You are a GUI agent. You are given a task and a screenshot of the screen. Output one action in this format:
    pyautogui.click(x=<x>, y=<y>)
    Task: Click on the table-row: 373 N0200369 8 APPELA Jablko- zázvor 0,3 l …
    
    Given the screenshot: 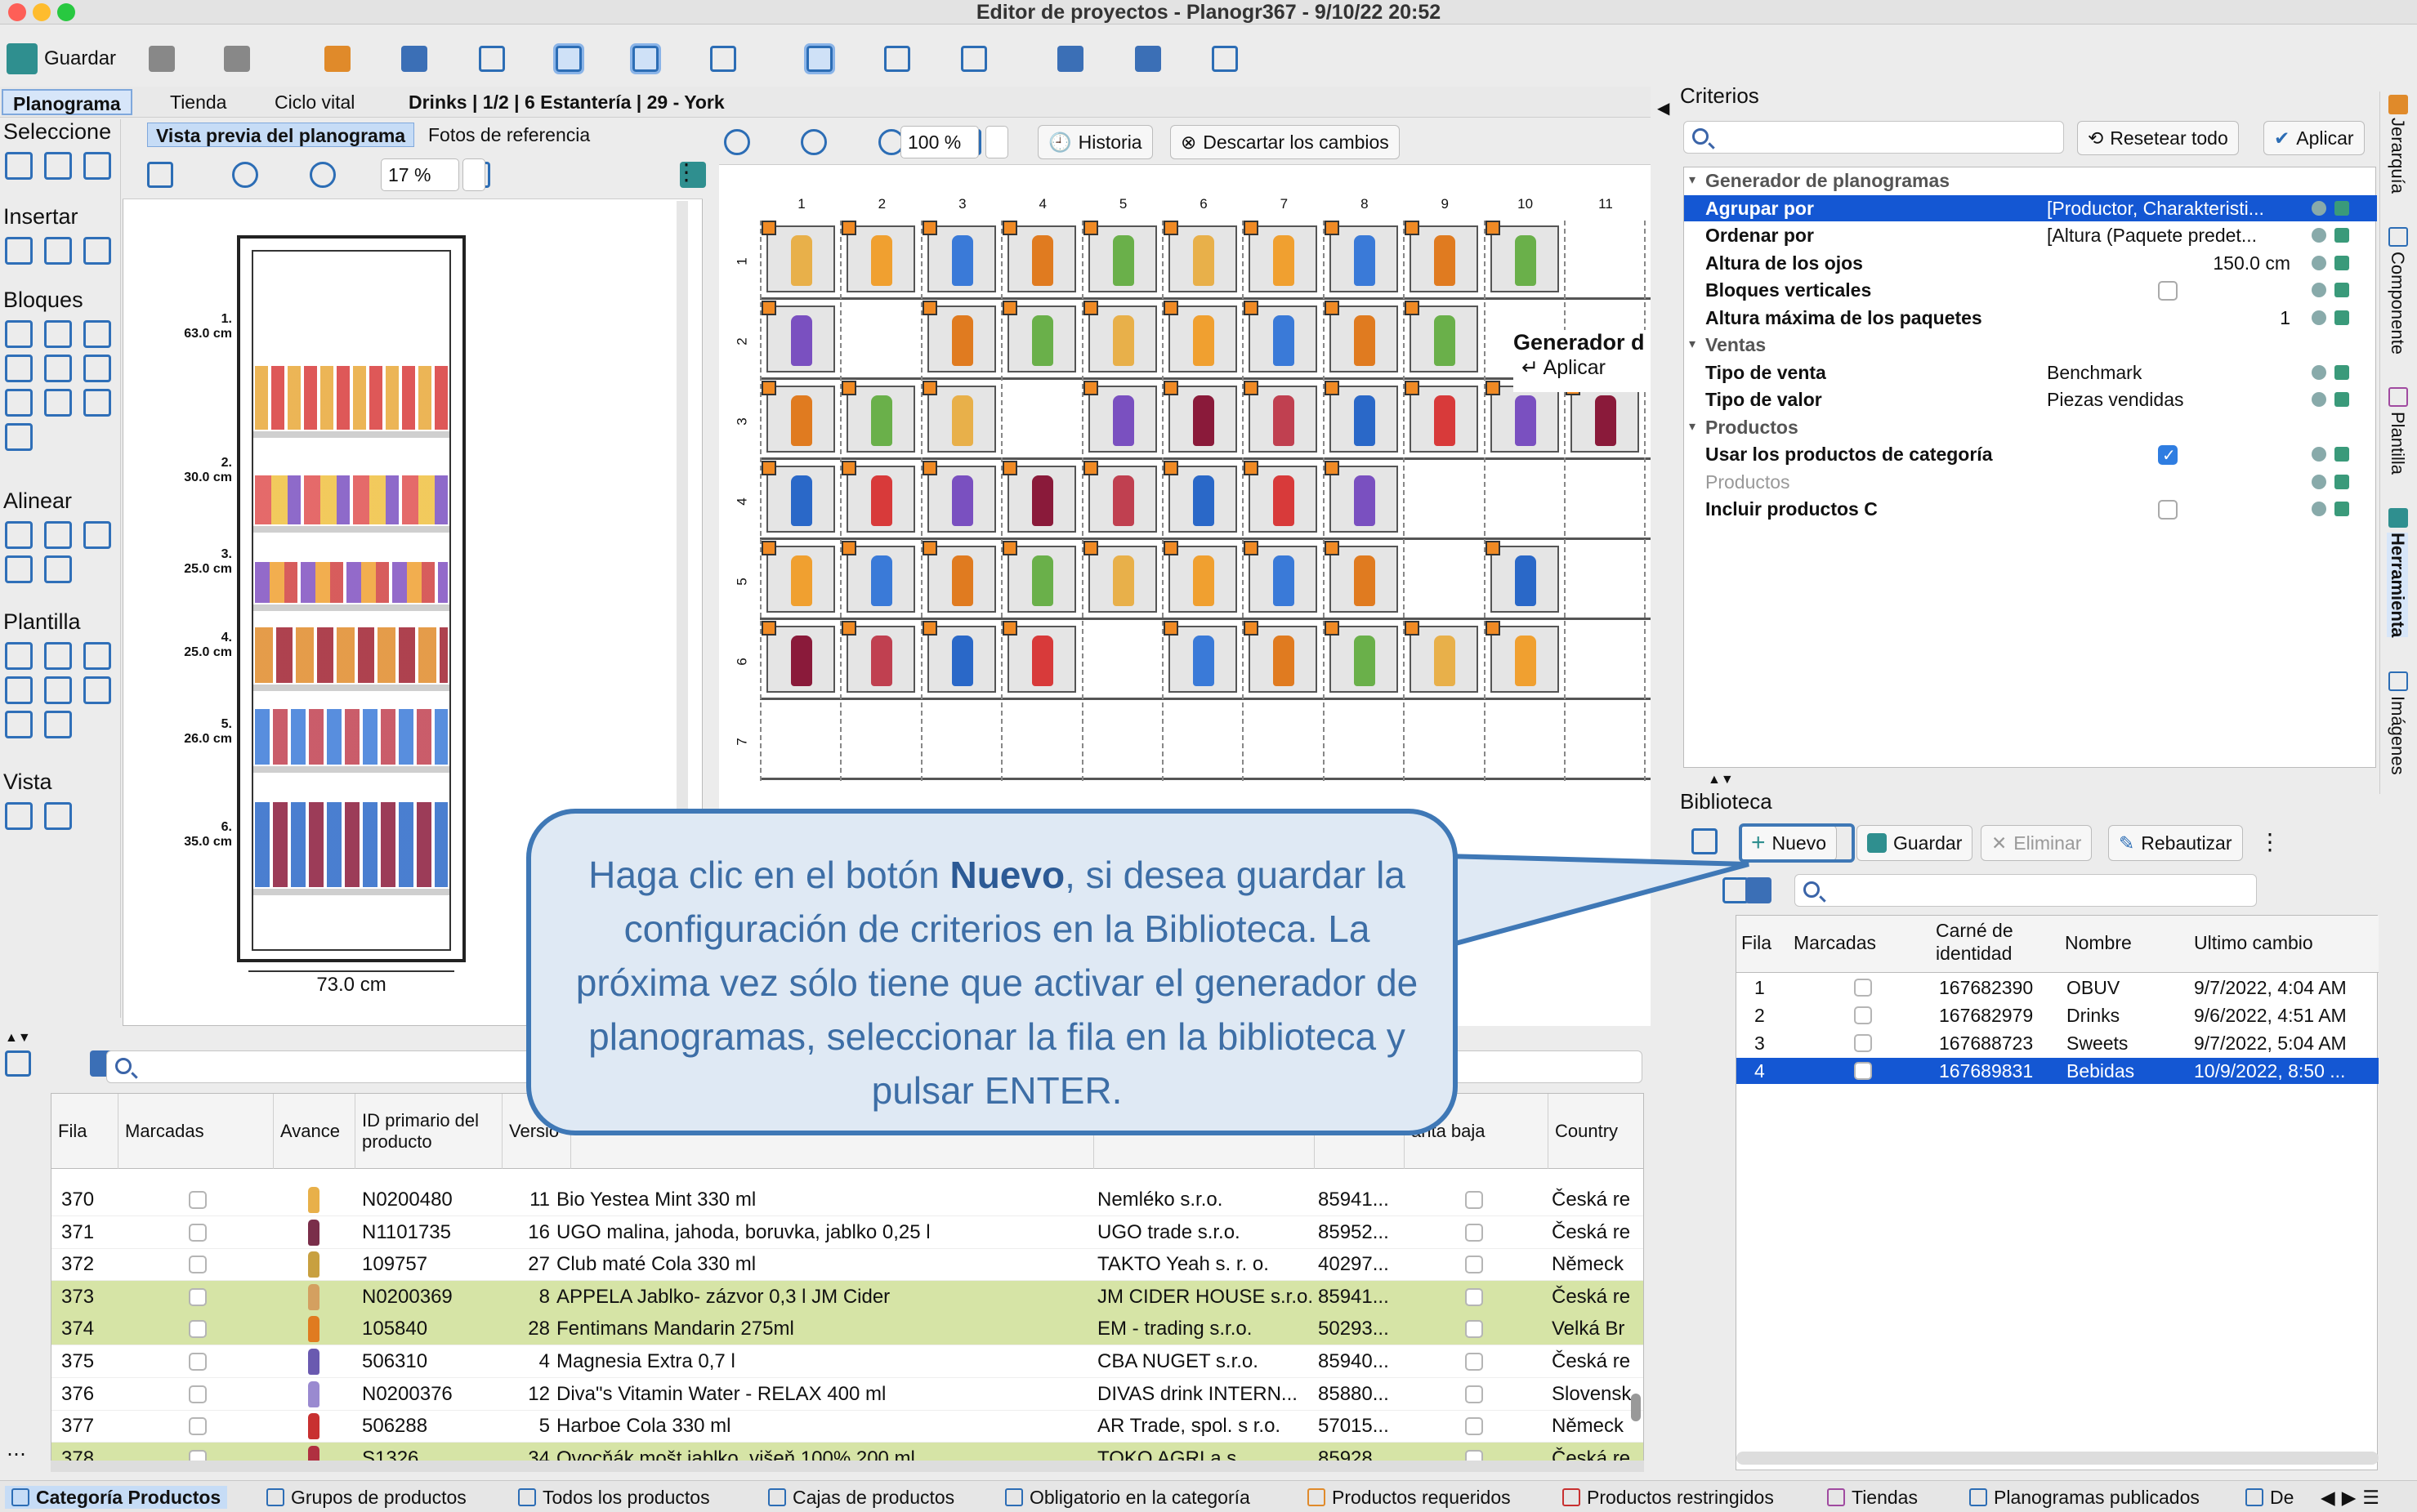 What is the action you would take?
    pyautogui.click(x=847, y=1297)
    